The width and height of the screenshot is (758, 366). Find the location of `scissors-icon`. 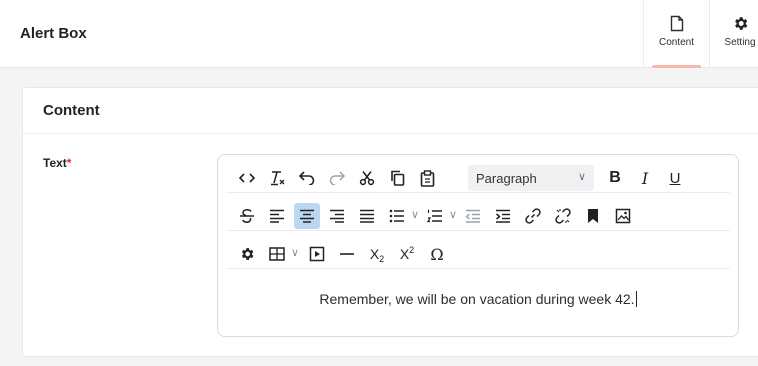

scissors-icon is located at coordinates (367, 178).